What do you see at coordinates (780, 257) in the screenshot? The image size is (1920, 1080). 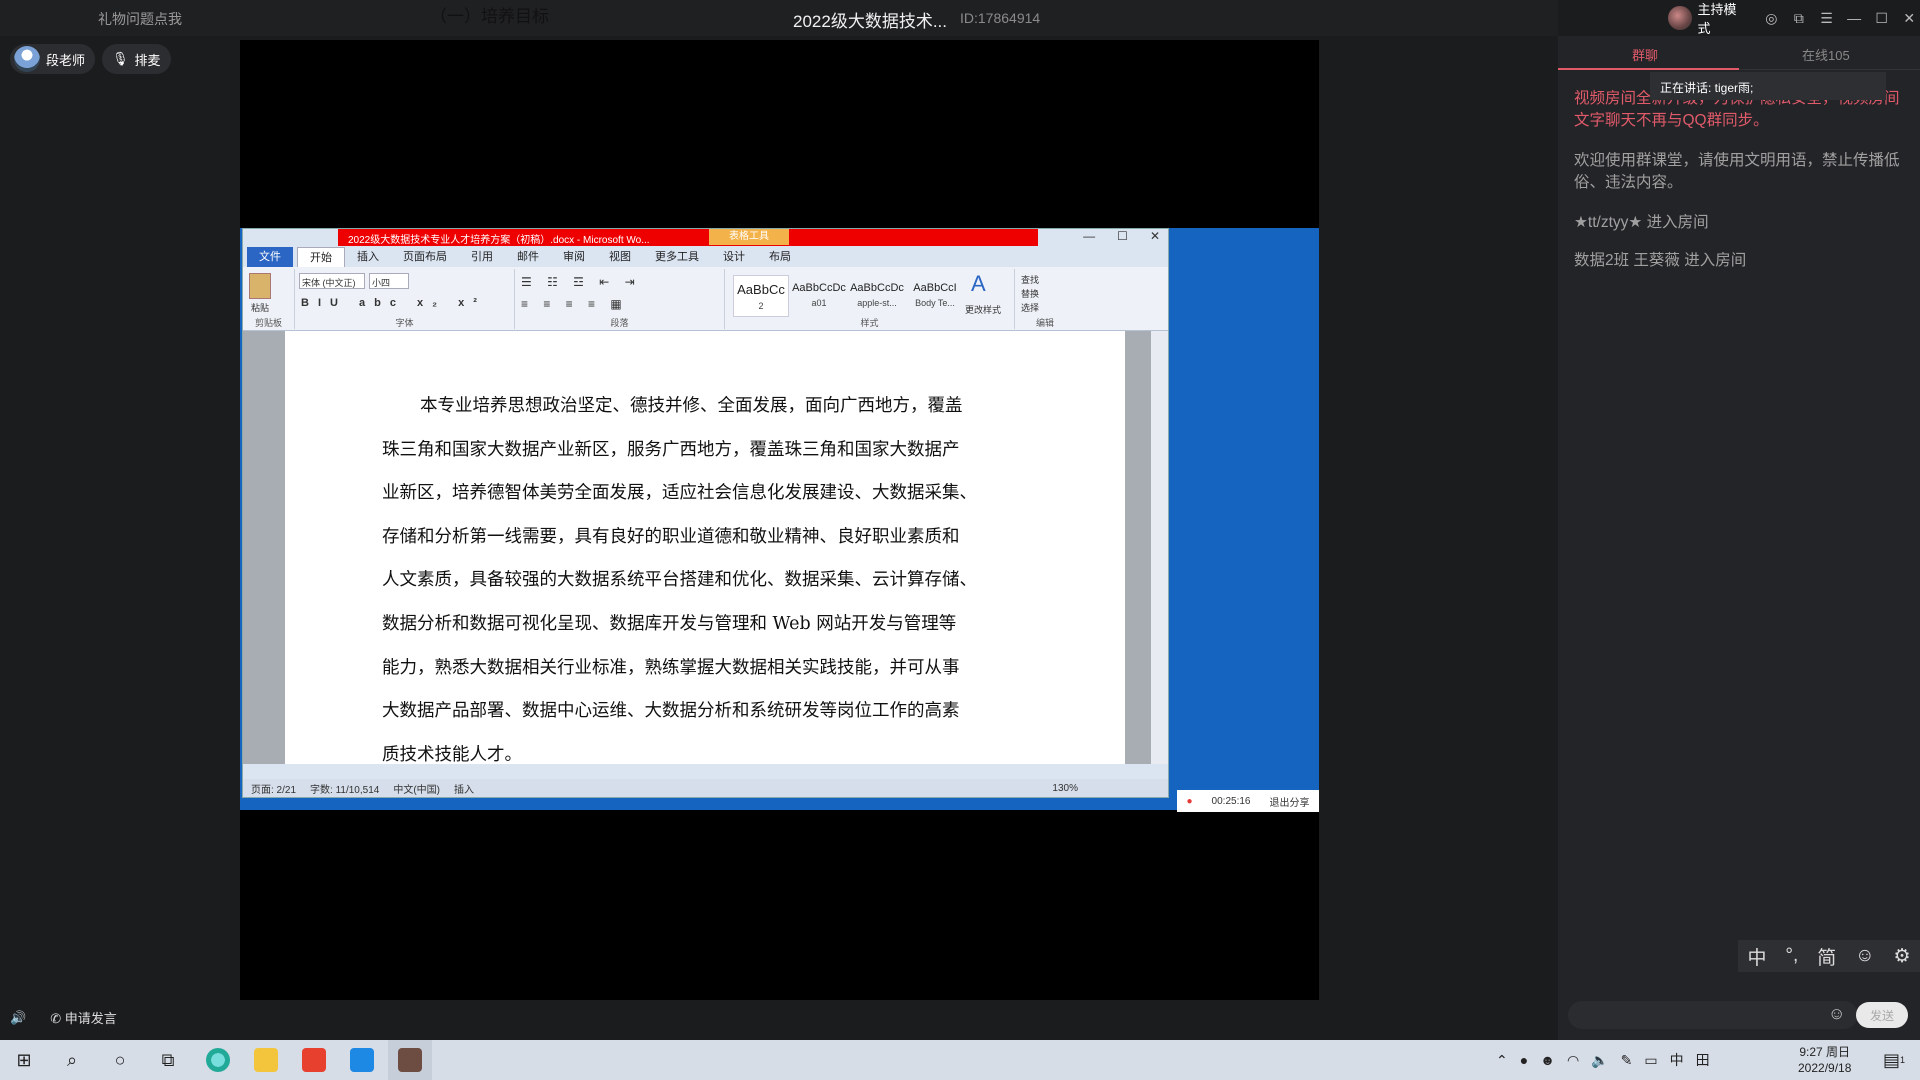 I see `tab-layout: 布局` at bounding box center [780, 257].